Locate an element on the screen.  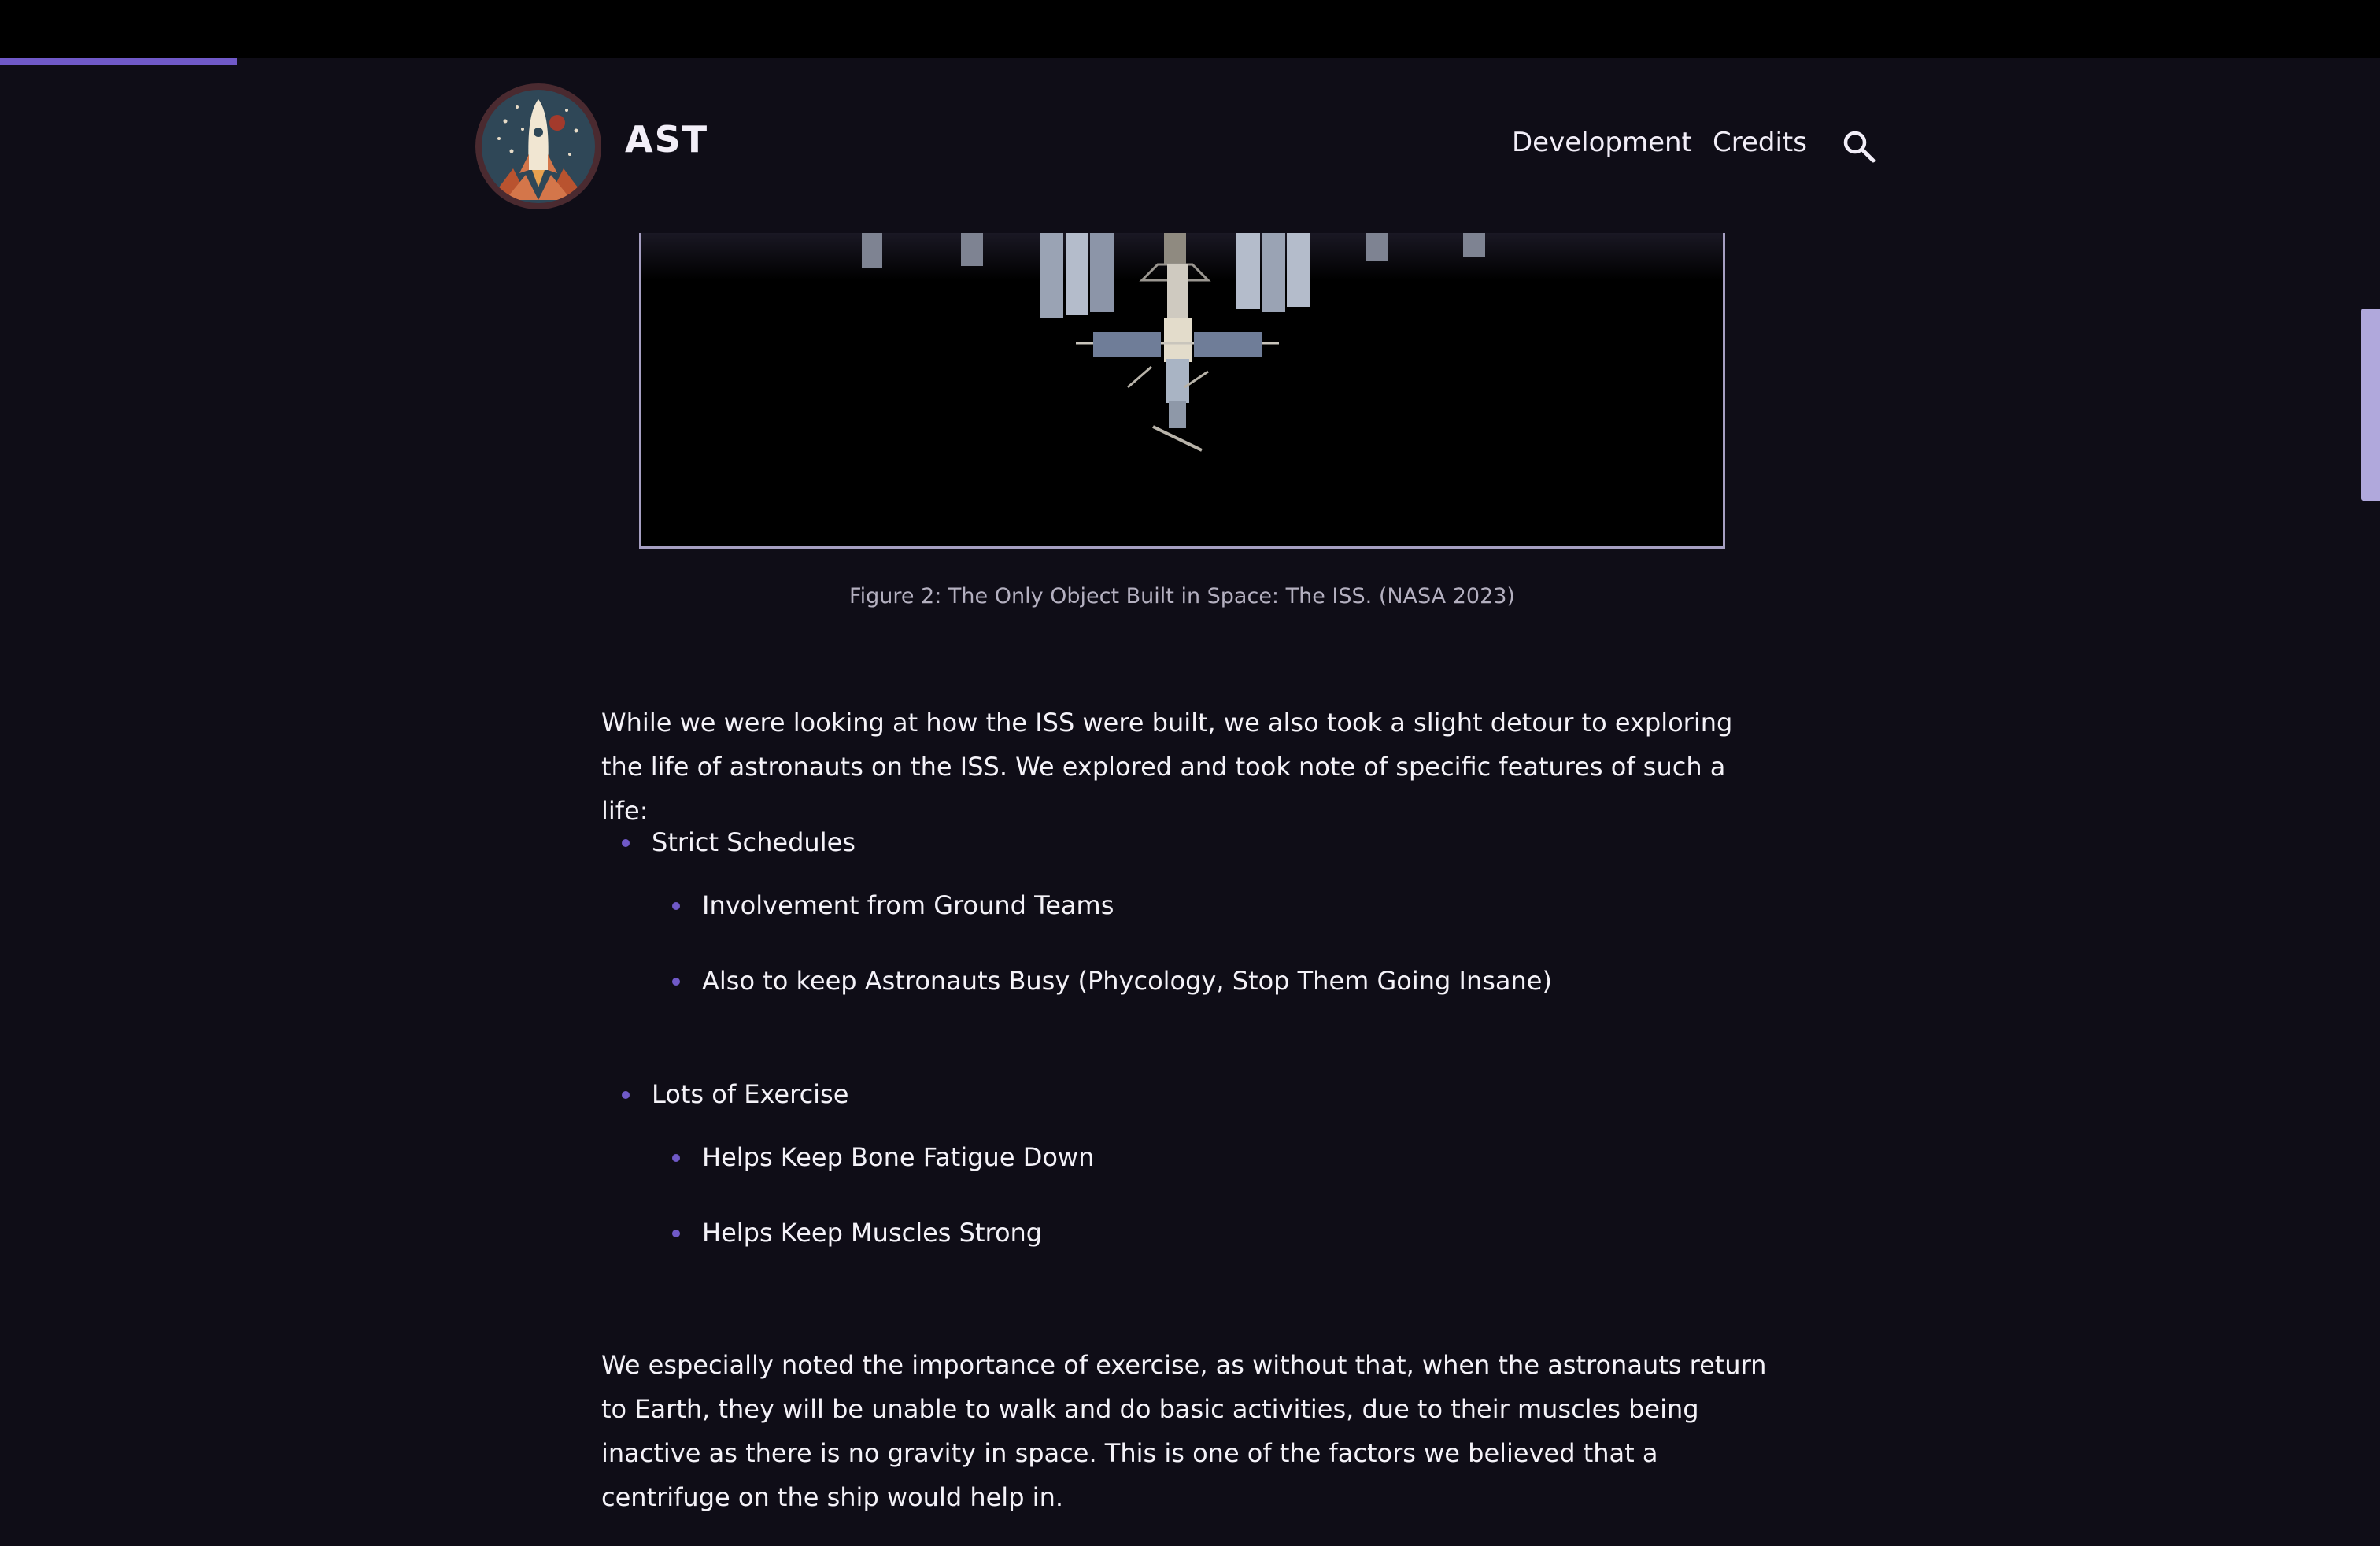
reading-progress-bar is located at coordinates (118, 62).